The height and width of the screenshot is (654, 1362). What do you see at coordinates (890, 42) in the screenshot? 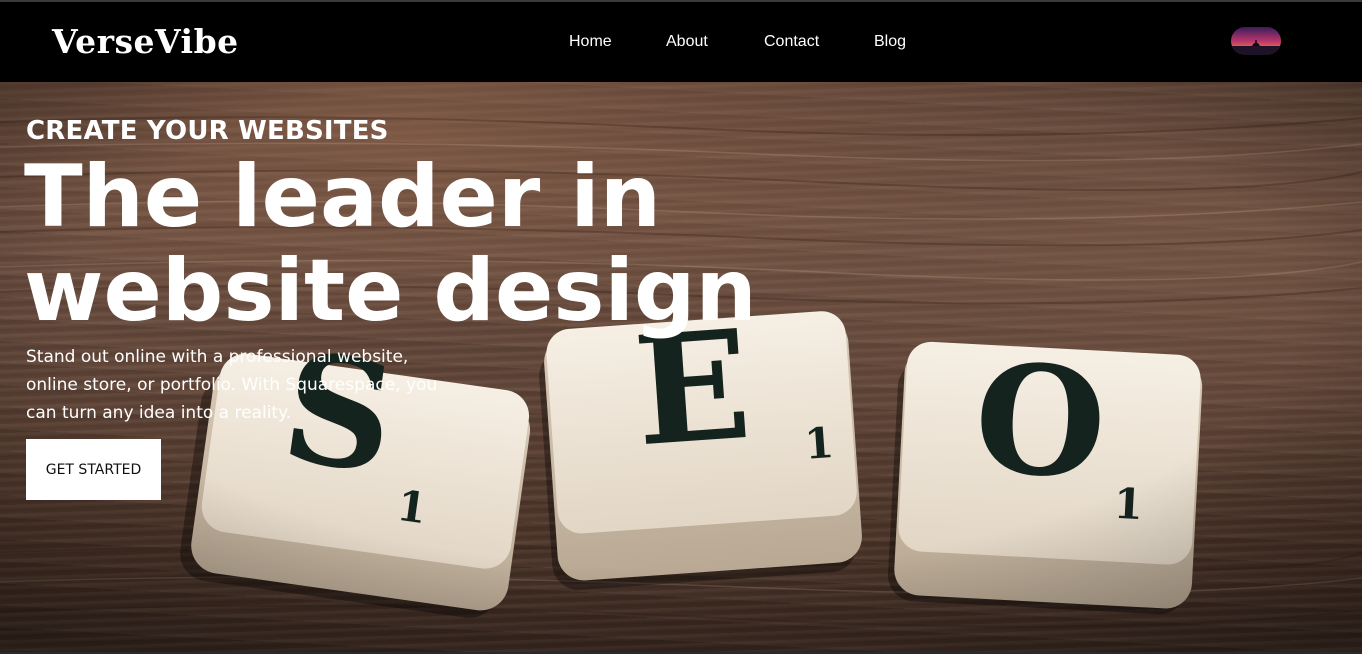
I see `nav-blog-link: Blog` at bounding box center [890, 42].